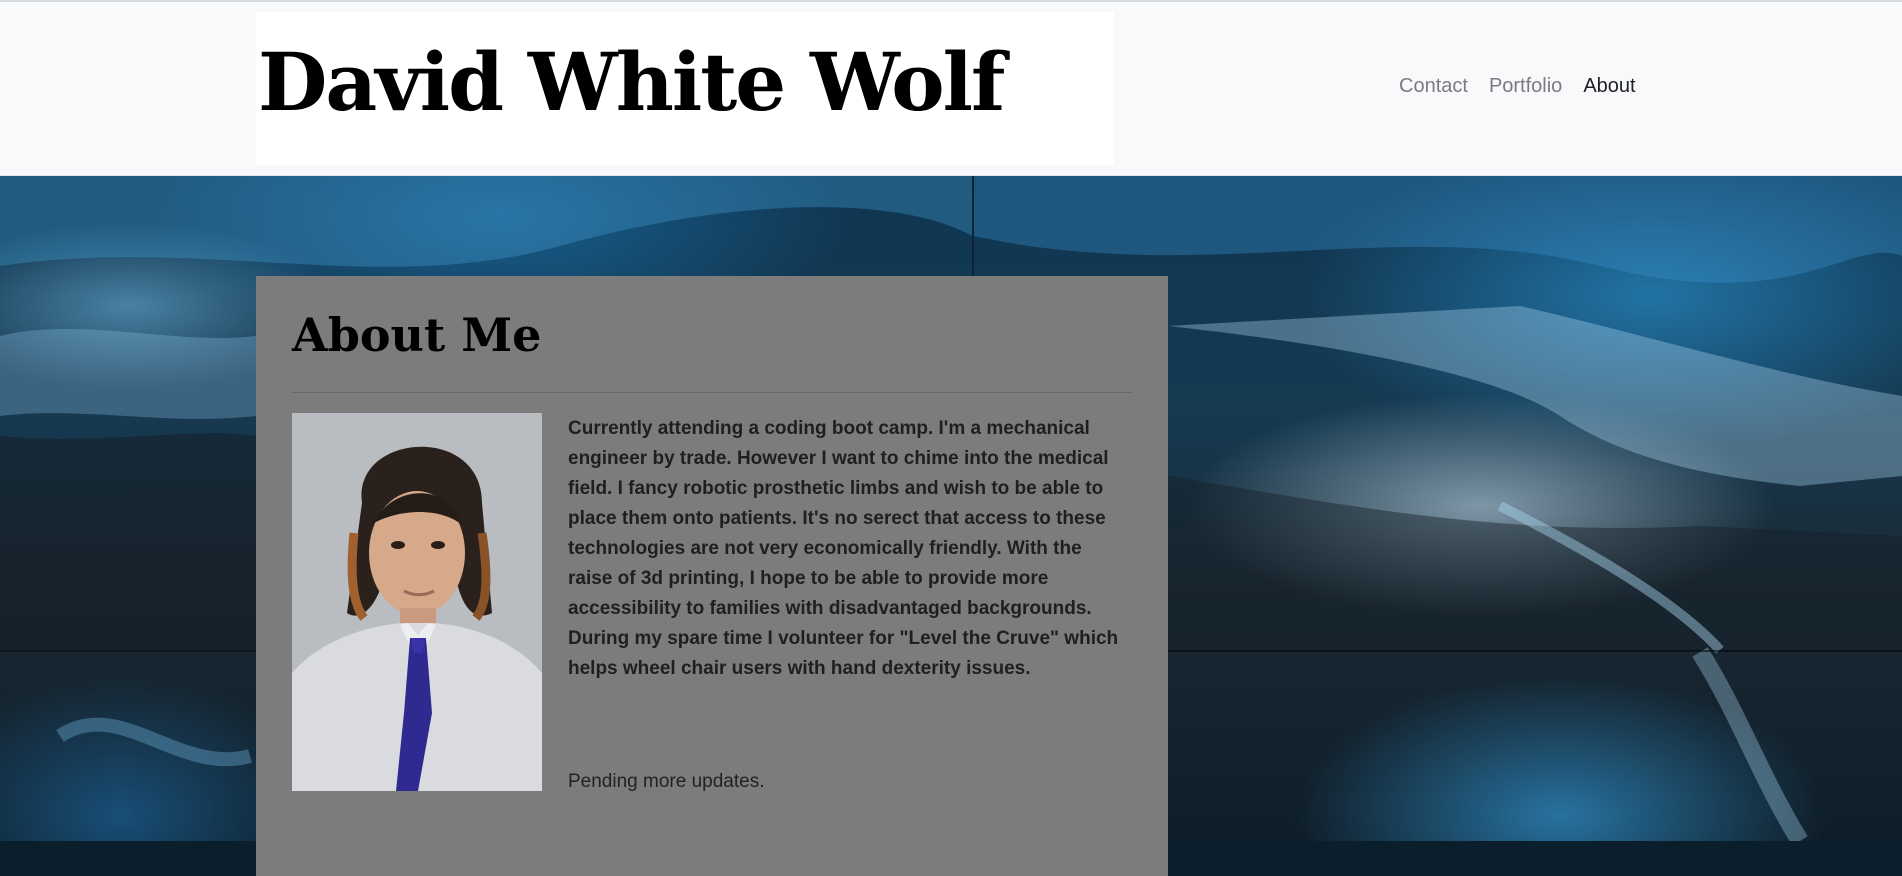  What do you see at coordinates (417, 335) in the screenshot?
I see `about-title: About Me` at bounding box center [417, 335].